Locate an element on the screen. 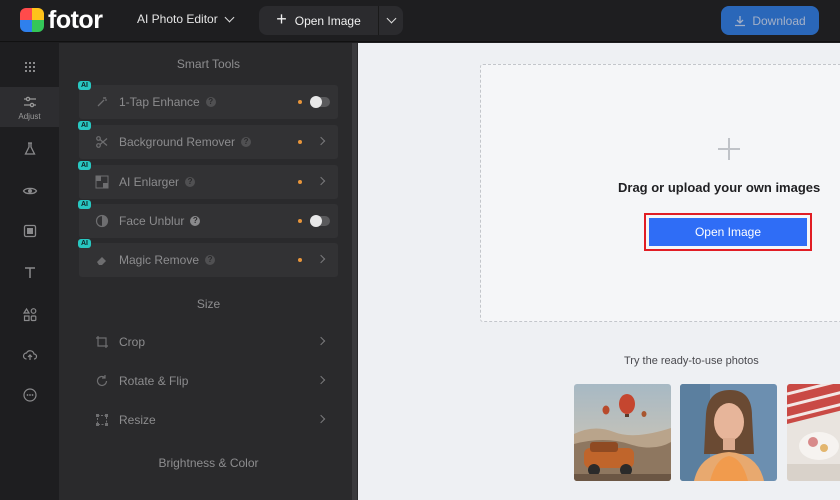 This screenshot has width=840, height=500. tool-label: AI Enlarger is located at coordinates (149, 182).